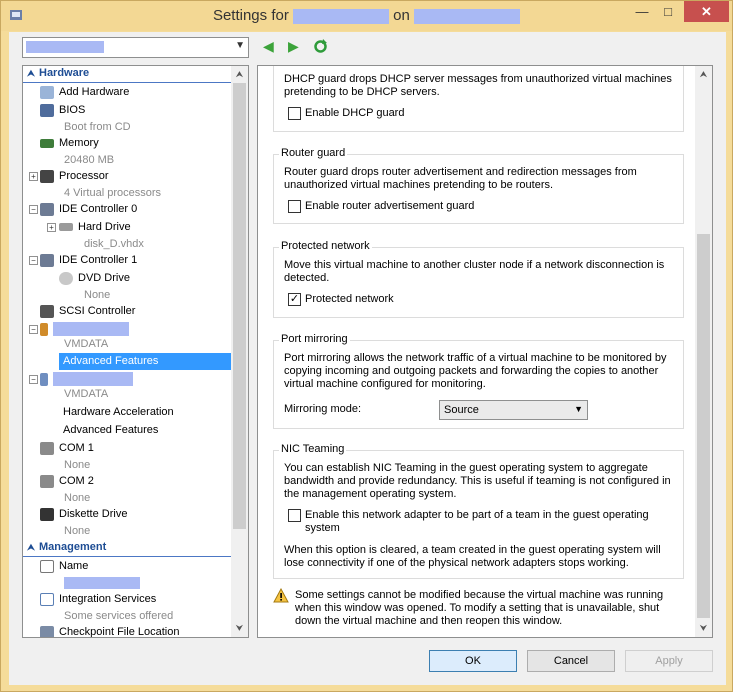 This screenshot has height=692, width=733. Describe the element at coordinates (513, 410) in the screenshot. I see `mirroring-mode-select: Source ▼` at that location.